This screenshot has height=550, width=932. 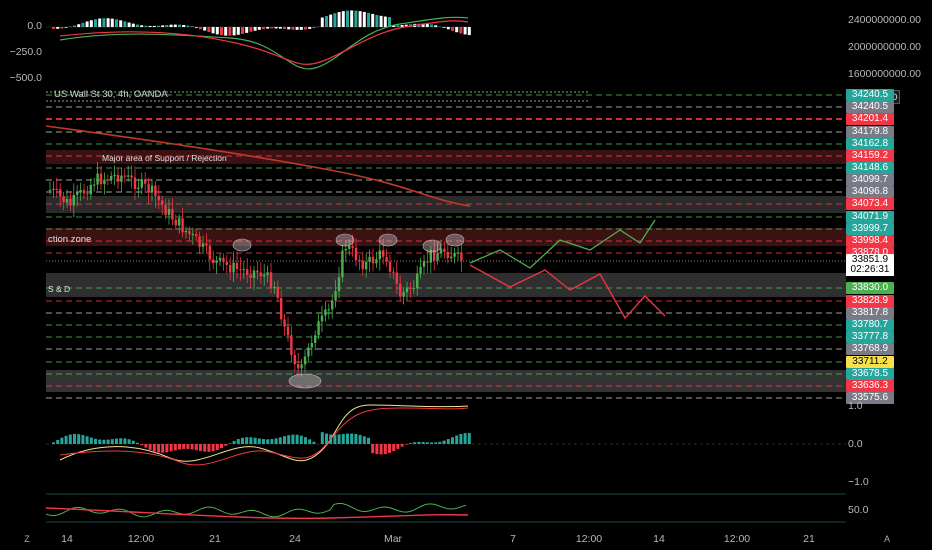 What do you see at coordinates (445, 508) in the screenshot?
I see `rsi-panel` at bounding box center [445, 508].